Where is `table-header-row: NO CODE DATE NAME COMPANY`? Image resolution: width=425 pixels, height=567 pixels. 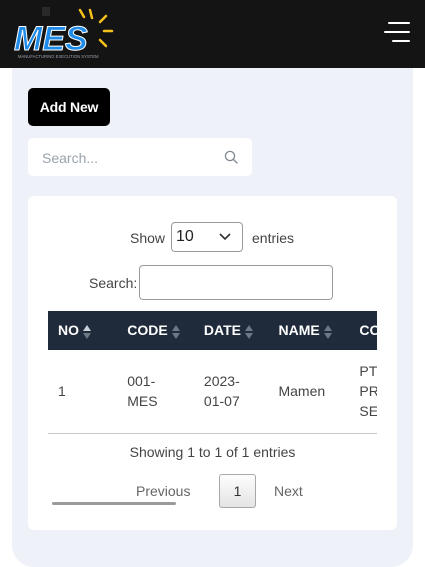
table-header-row: NO CODE DATE NAME COMPANY is located at coordinates (212, 330).